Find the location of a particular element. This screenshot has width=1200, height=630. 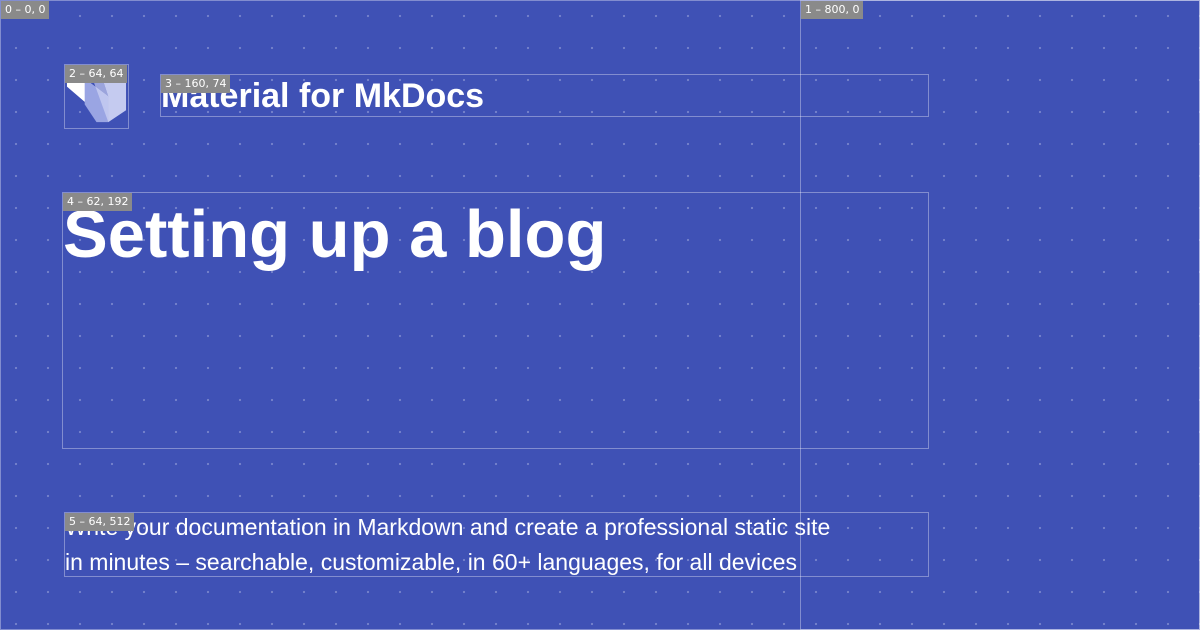

page-title: Setting up a blog is located at coordinates (335, 234).